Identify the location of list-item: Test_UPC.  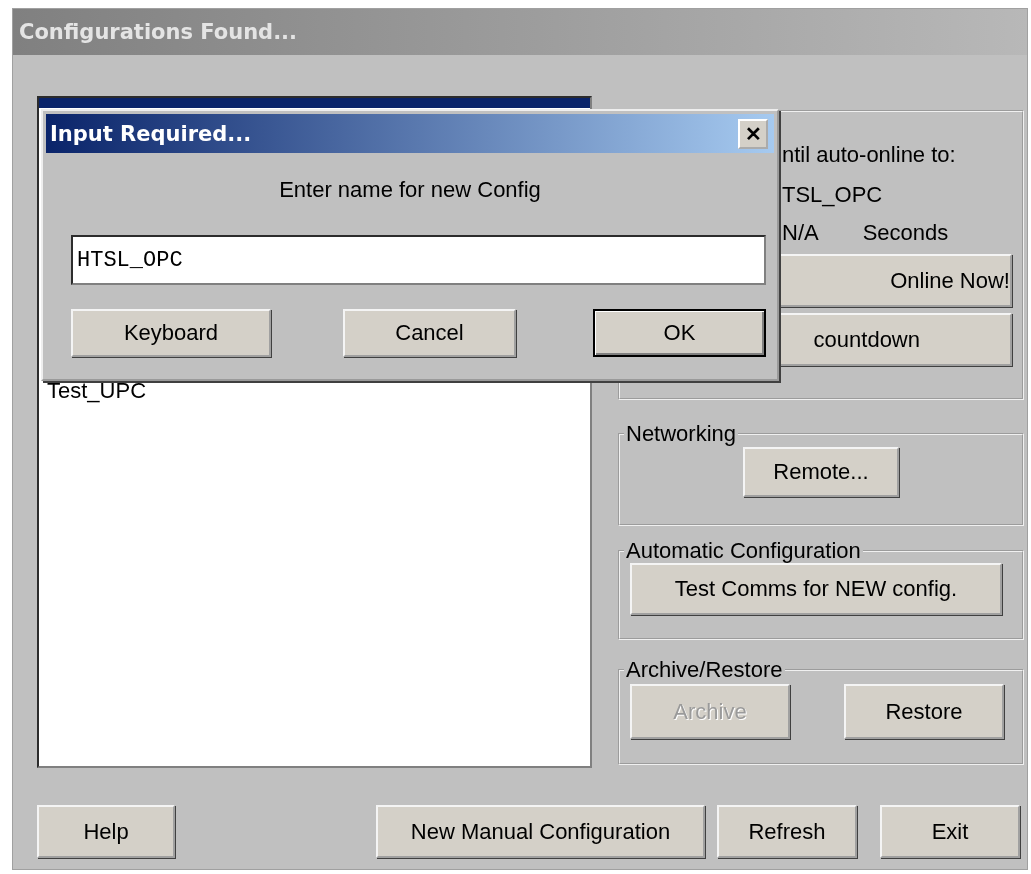
(314, 391).